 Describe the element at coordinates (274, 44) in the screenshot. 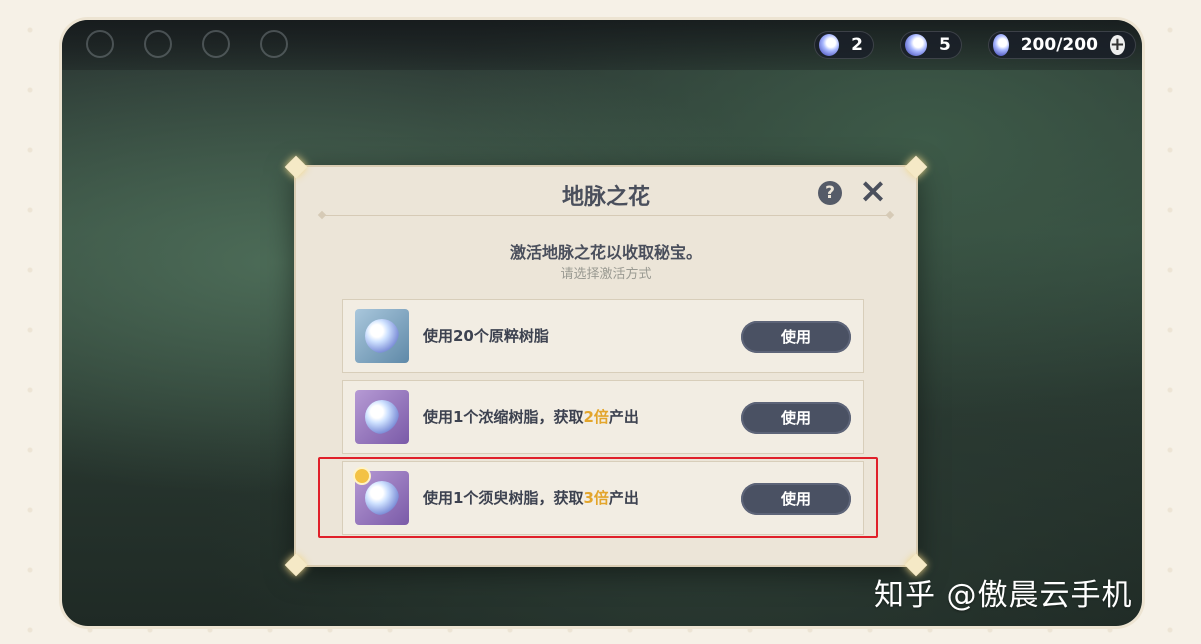

I see `book-icon` at that location.